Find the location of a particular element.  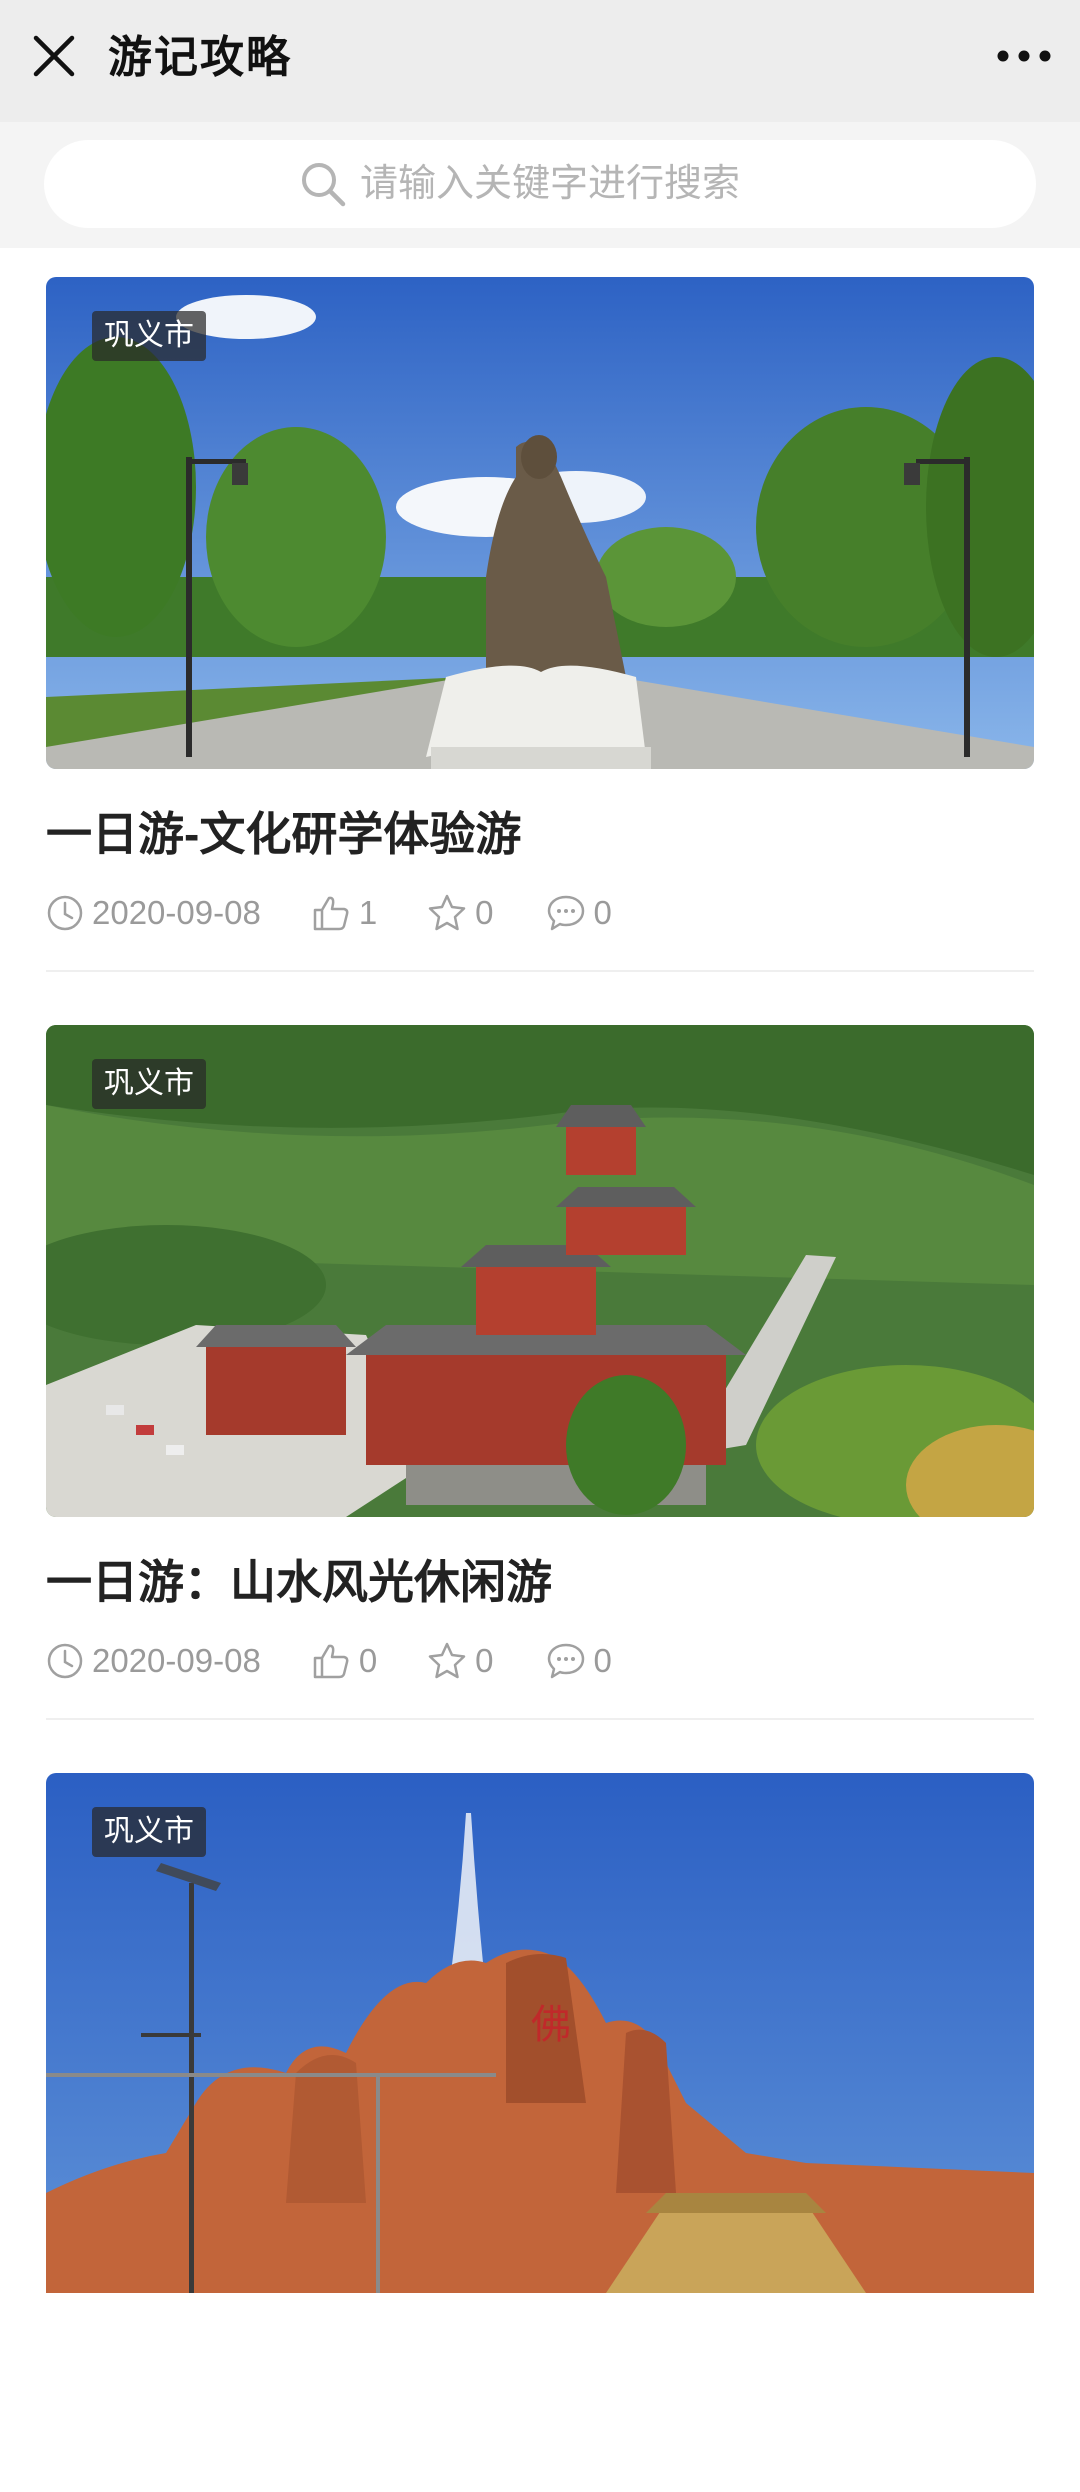

article-meta: 2020-09-08 1 0 0 is located at coordinates (329, 913).